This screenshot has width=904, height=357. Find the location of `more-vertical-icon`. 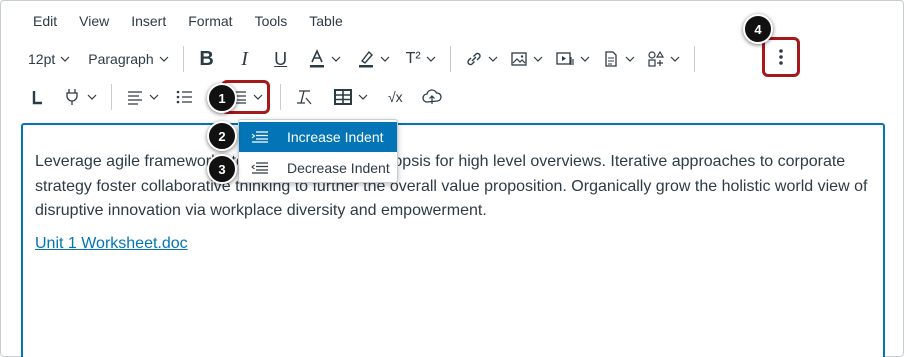

more-vertical-icon is located at coordinates (781, 57).